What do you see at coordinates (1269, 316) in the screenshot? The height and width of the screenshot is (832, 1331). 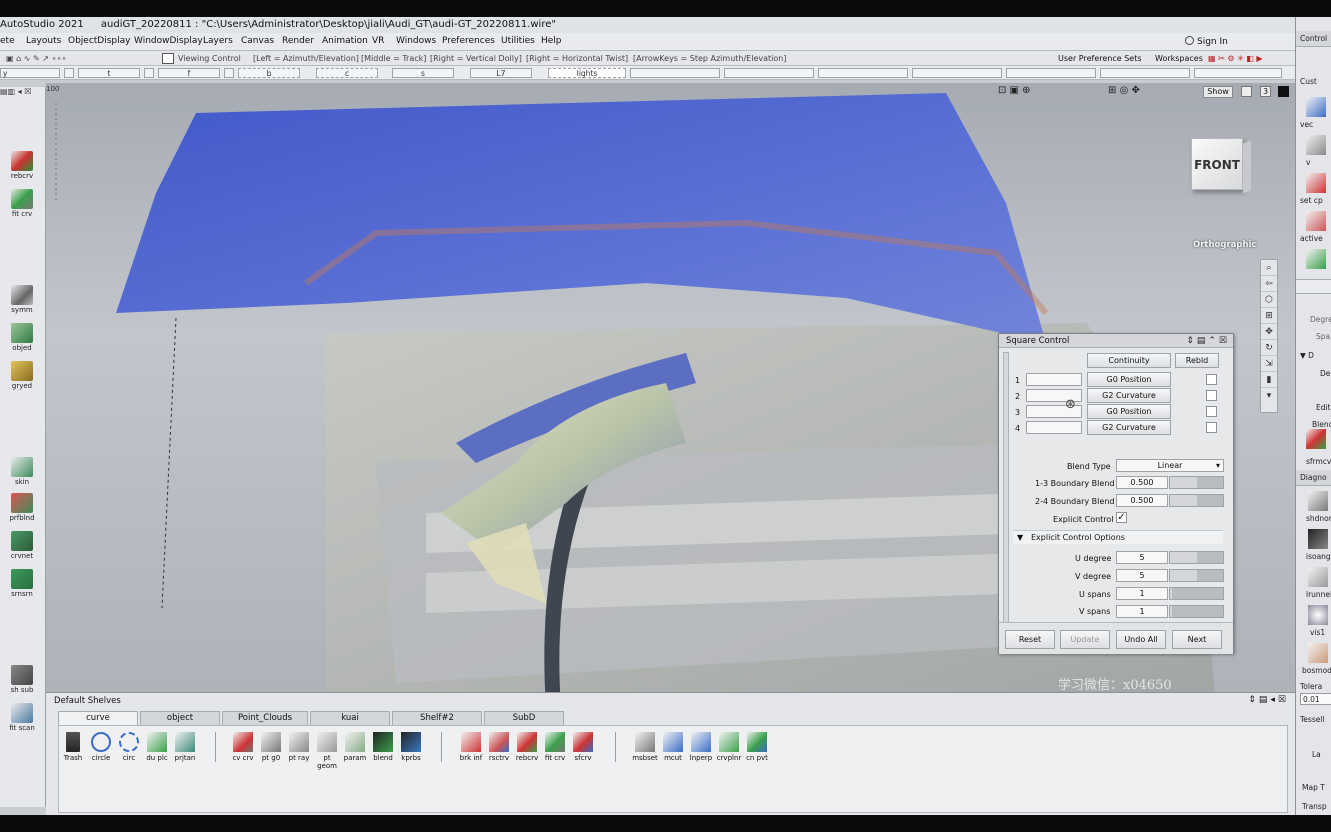 I see `frame-icon: ⊞` at bounding box center [1269, 316].